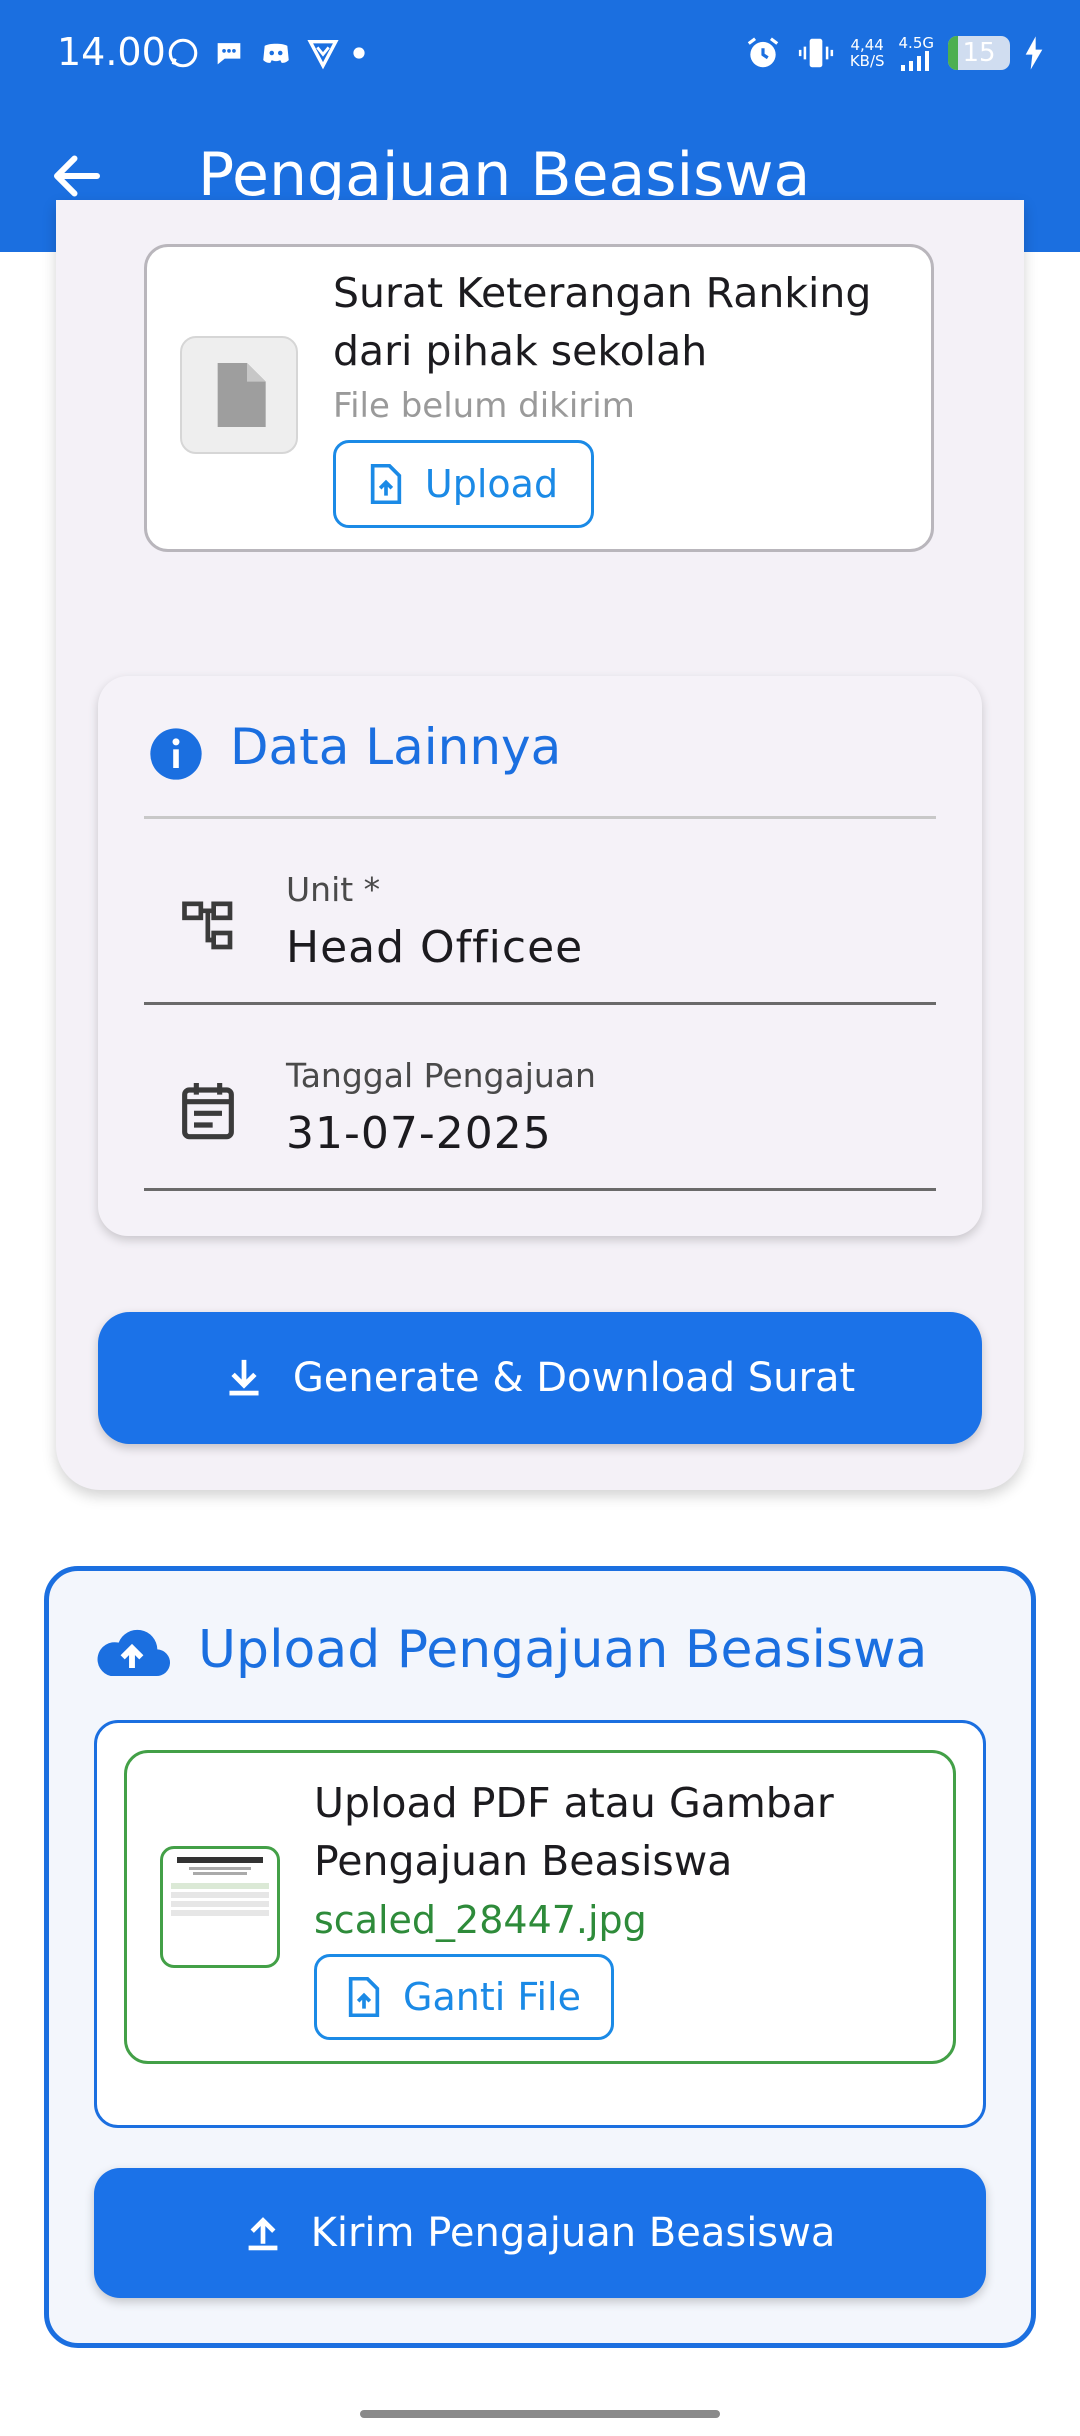 The image size is (1080, 2436). What do you see at coordinates (540, 2233) in the screenshot?
I see `submit-application-button: Kirim Pengajuan Beasiswa` at bounding box center [540, 2233].